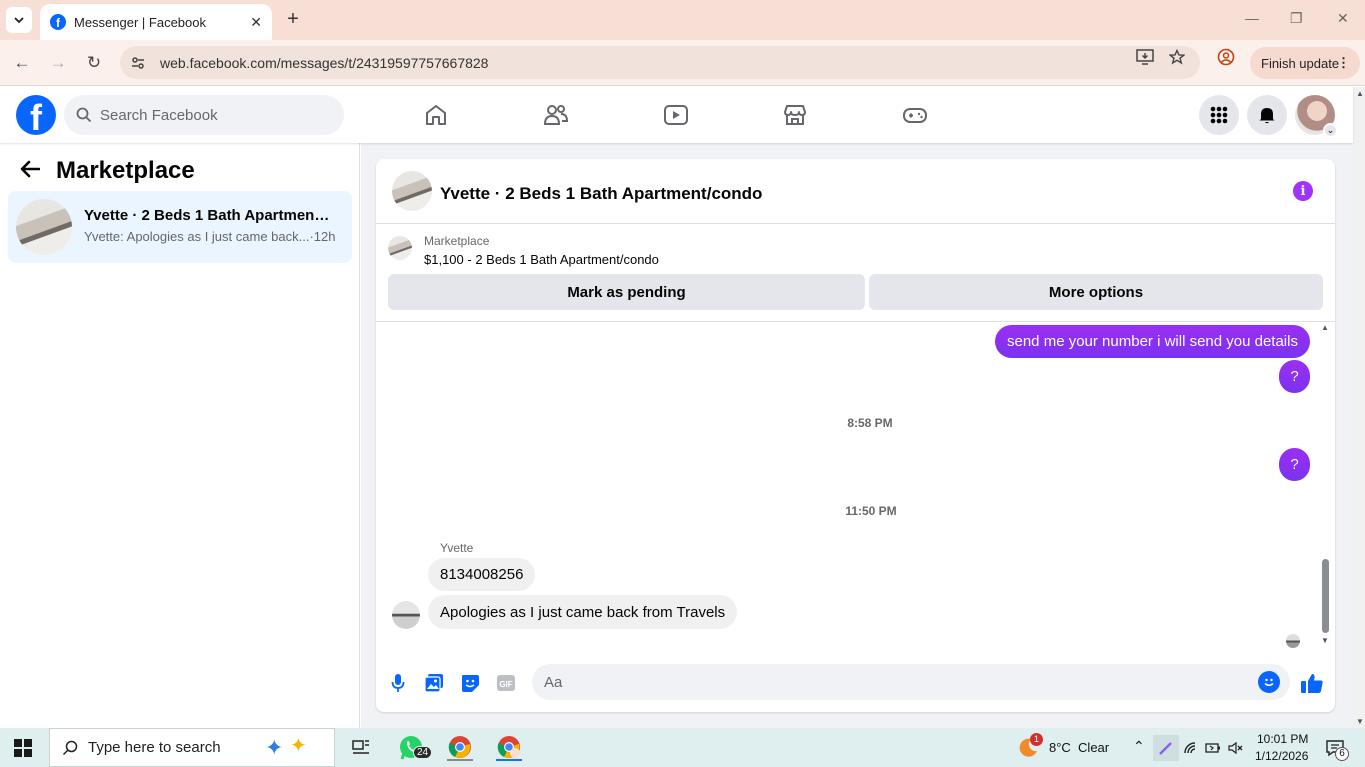 Image resolution: width=1365 pixels, height=767 pixels. What do you see at coordinates (870, 423) in the screenshot?
I see `message-timestamp: 8:58 PM` at bounding box center [870, 423].